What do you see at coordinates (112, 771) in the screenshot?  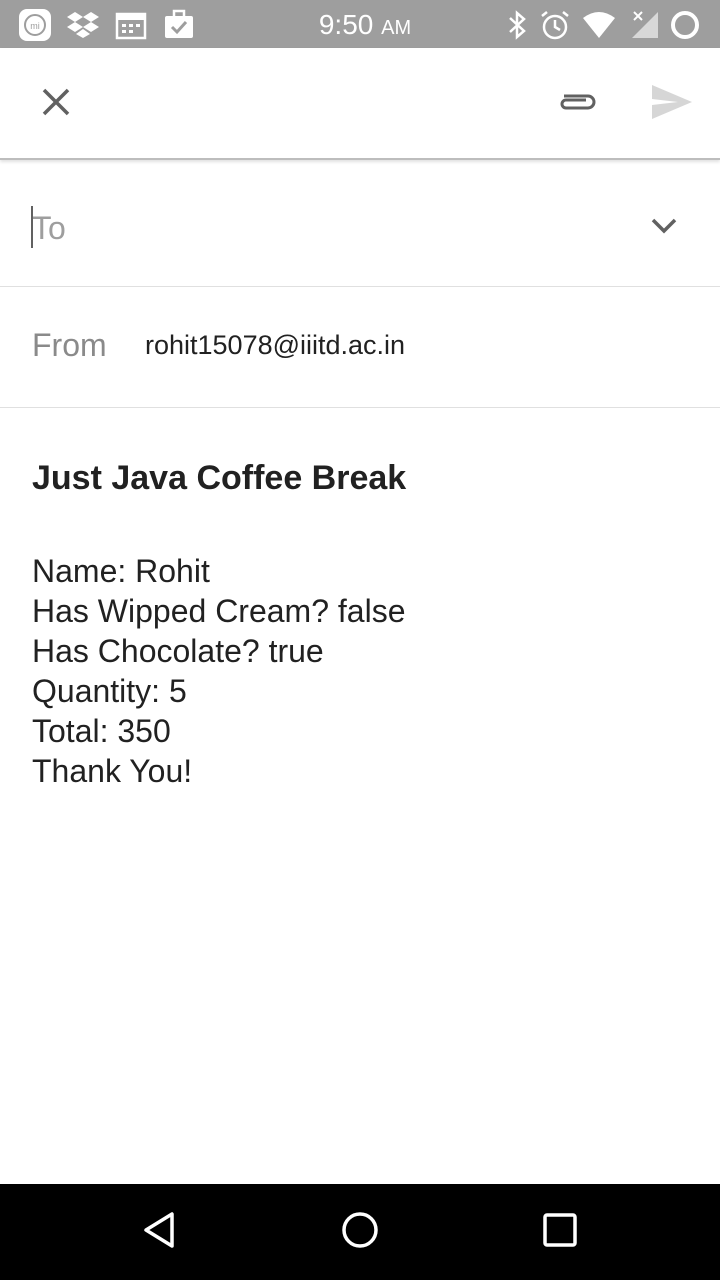 I see `body-line: Thank You!` at bounding box center [112, 771].